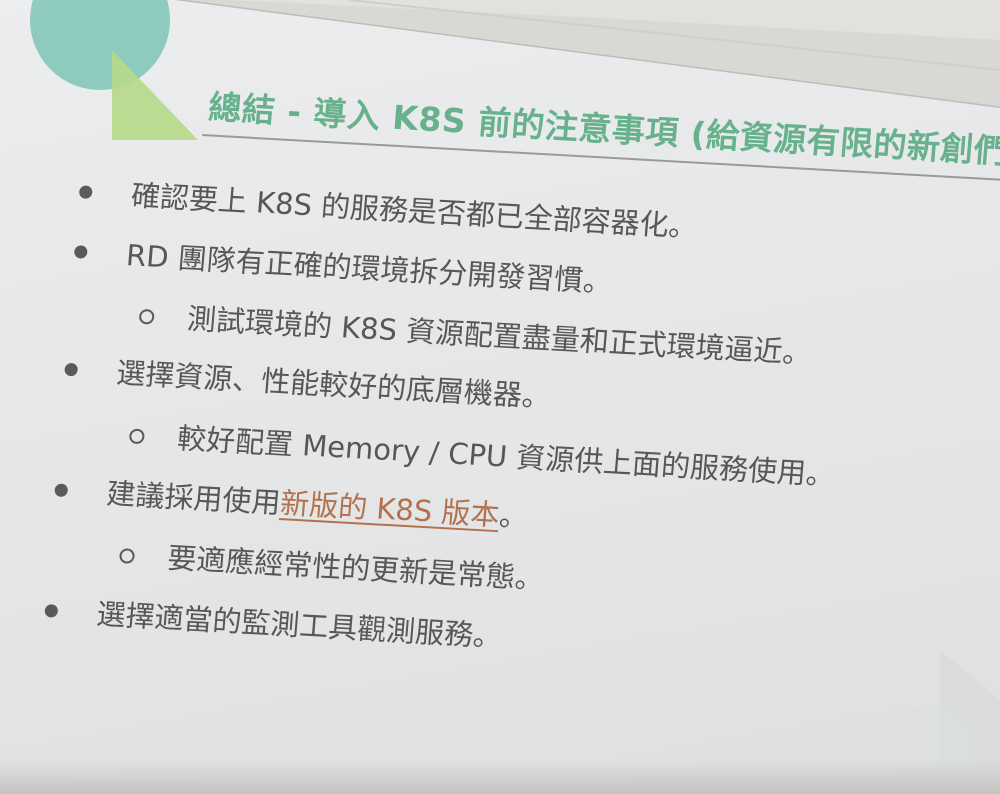 This screenshot has height=794, width=1000. I want to click on sub-item-3: 要適應經常性的更新是常態。, so click(356, 568).